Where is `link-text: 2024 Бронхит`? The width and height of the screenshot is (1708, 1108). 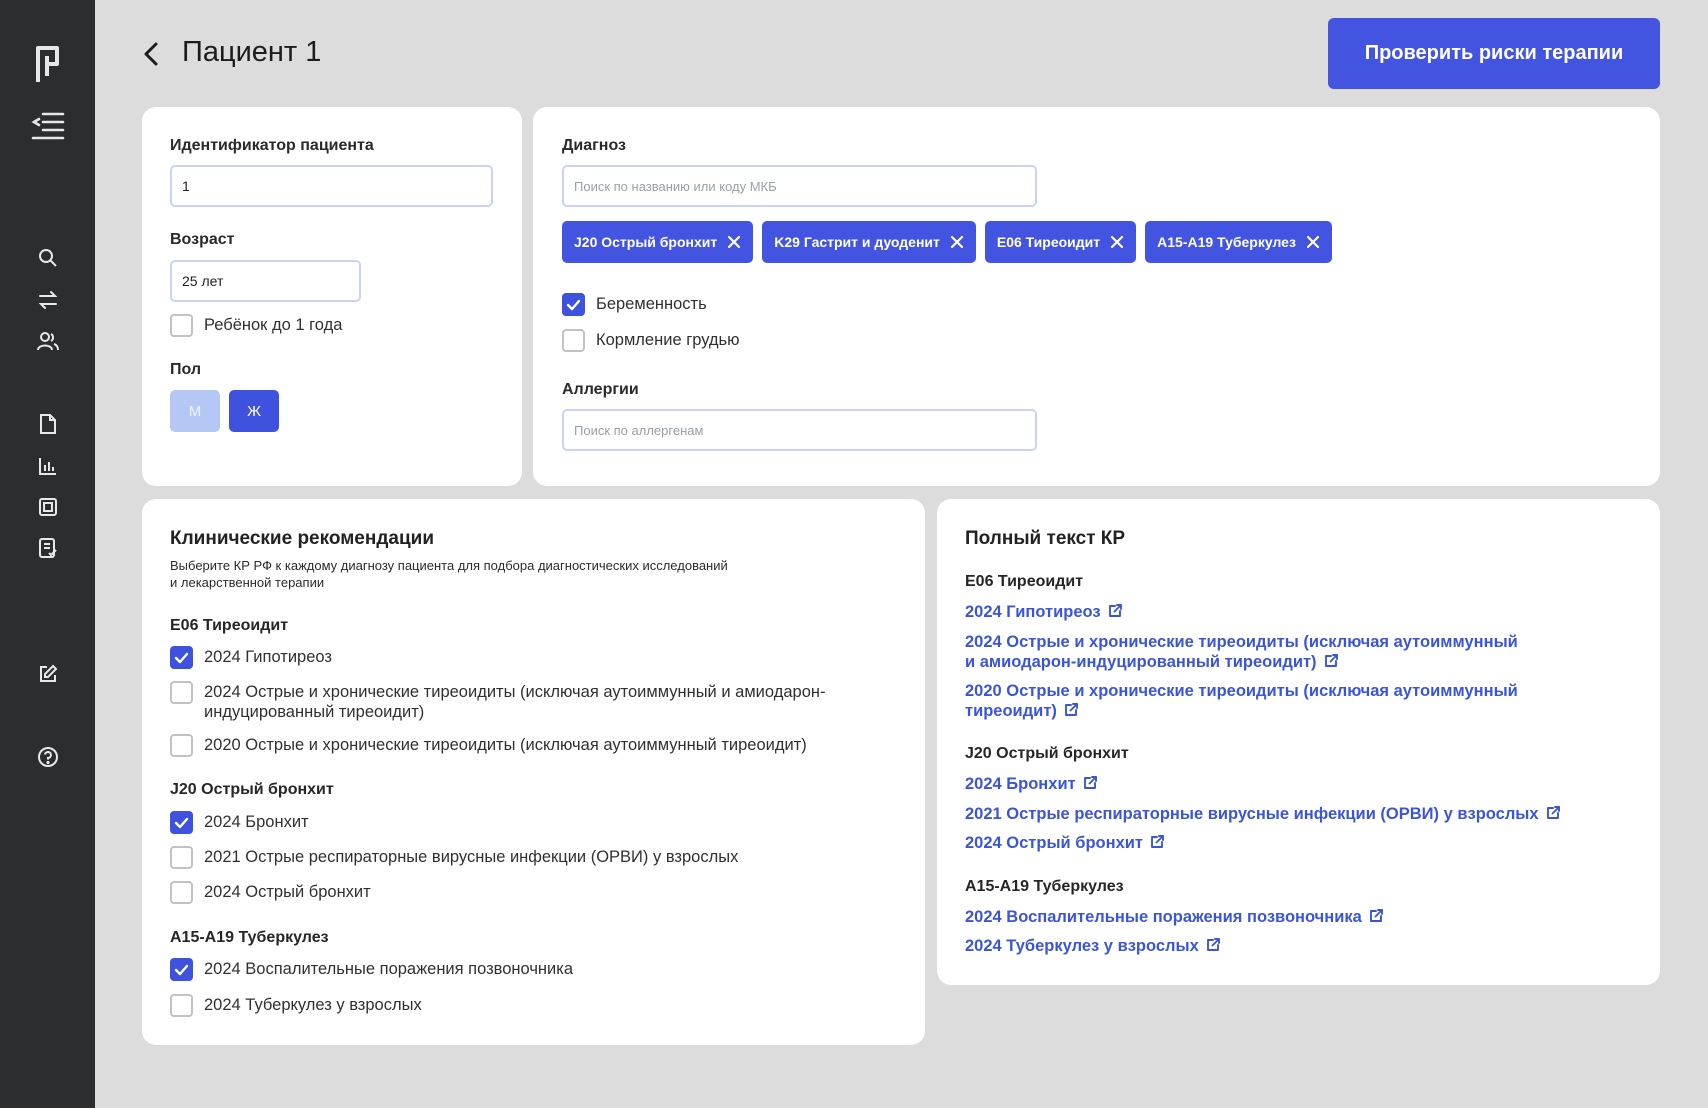
link-text: 2024 Бронхит is located at coordinates (1020, 784).